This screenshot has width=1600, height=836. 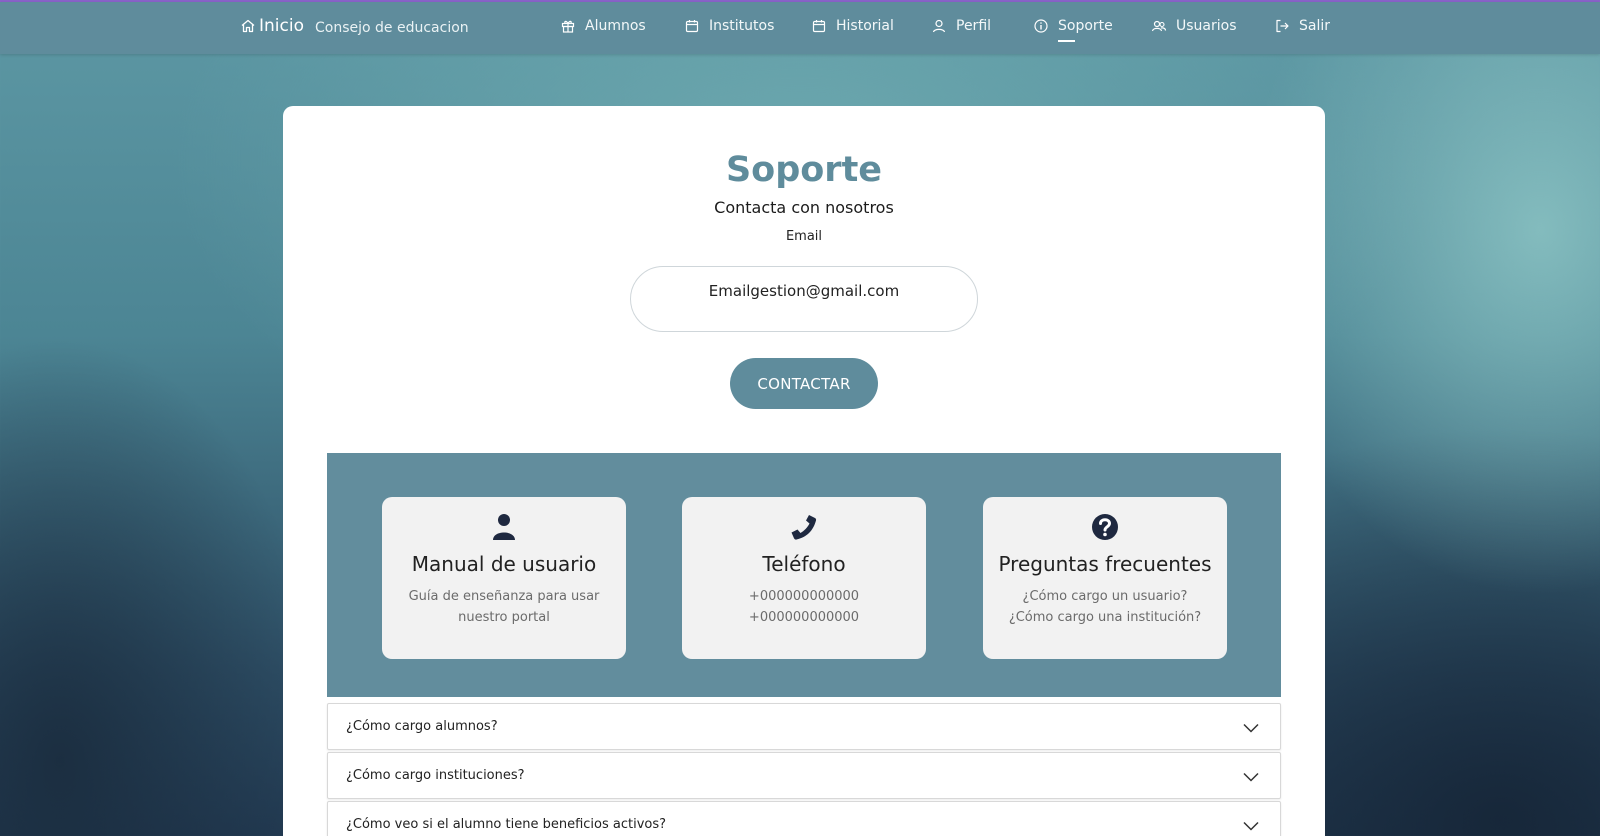 What do you see at coordinates (804, 207) in the screenshot?
I see `contact-subtitle: Contacta con nosotros` at bounding box center [804, 207].